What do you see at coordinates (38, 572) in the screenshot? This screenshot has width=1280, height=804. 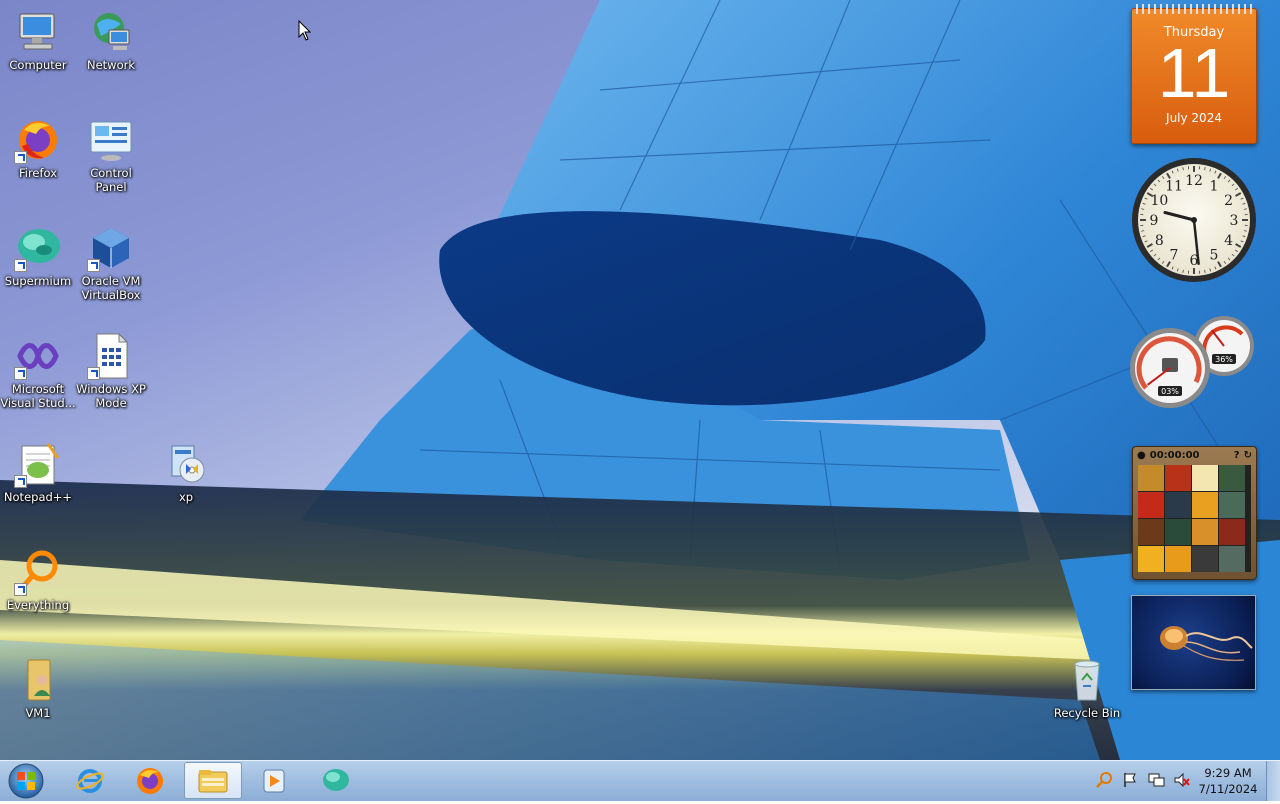 I see `everything-icon` at bounding box center [38, 572].